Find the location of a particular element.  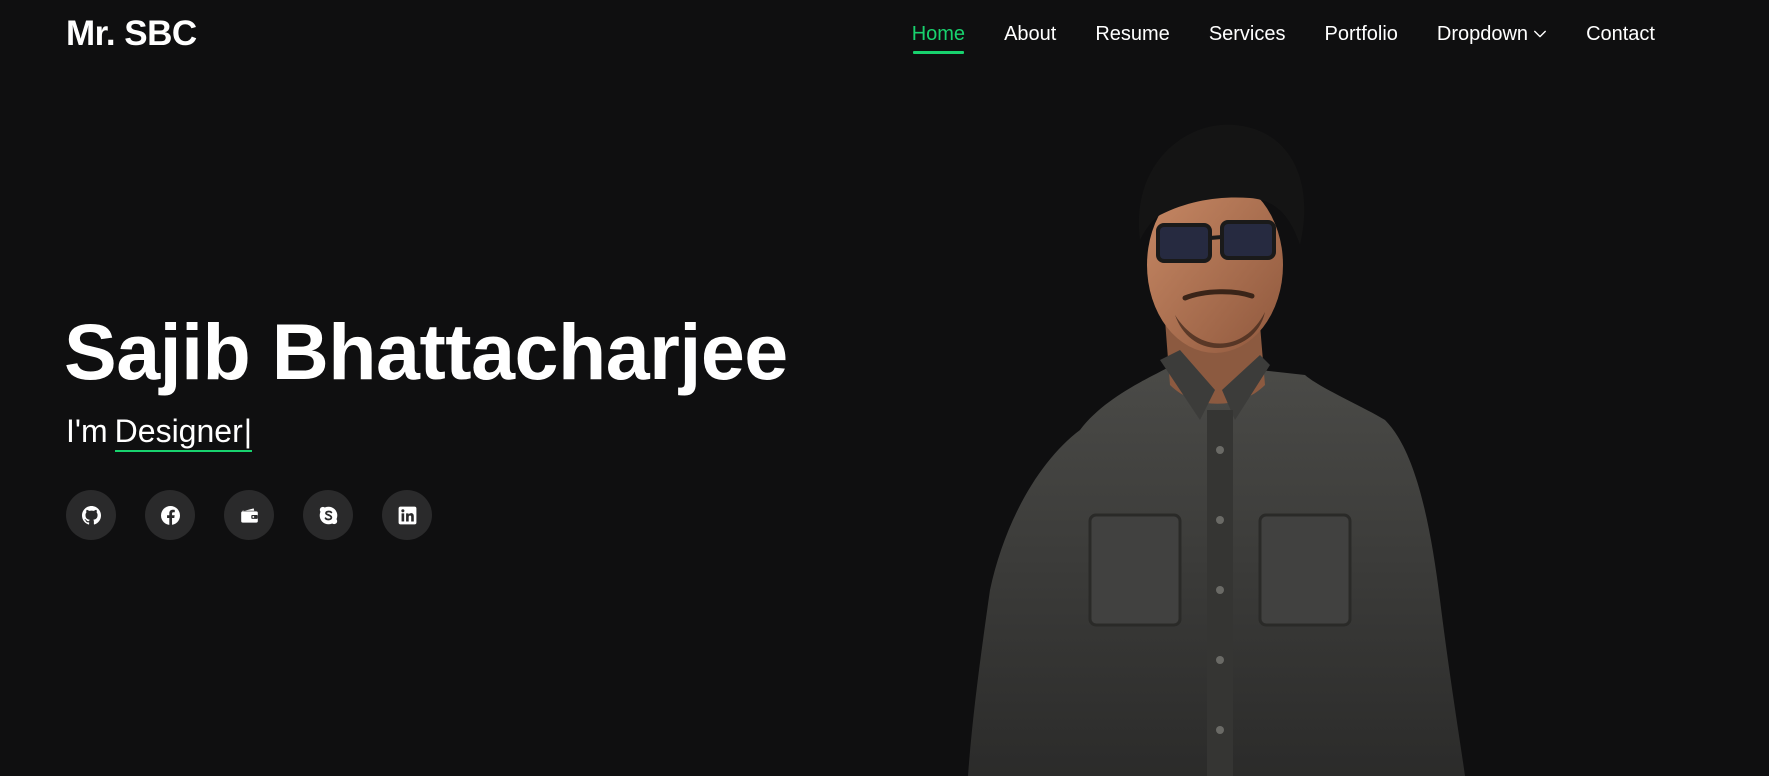

facebook-icon is located at coordinates (170, 515).